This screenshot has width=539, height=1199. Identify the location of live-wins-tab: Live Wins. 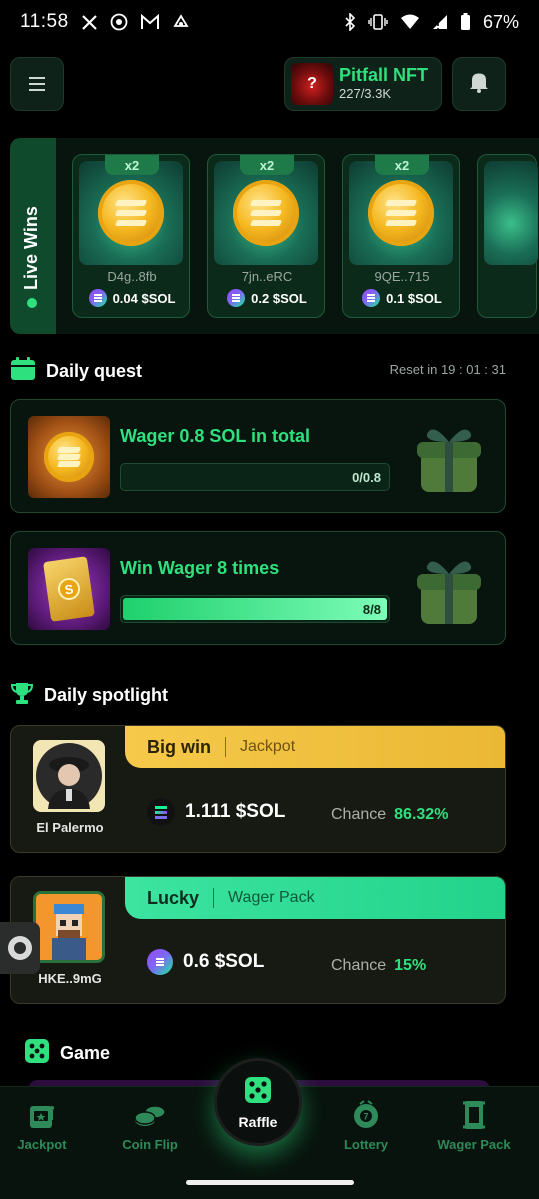
(33, 236).